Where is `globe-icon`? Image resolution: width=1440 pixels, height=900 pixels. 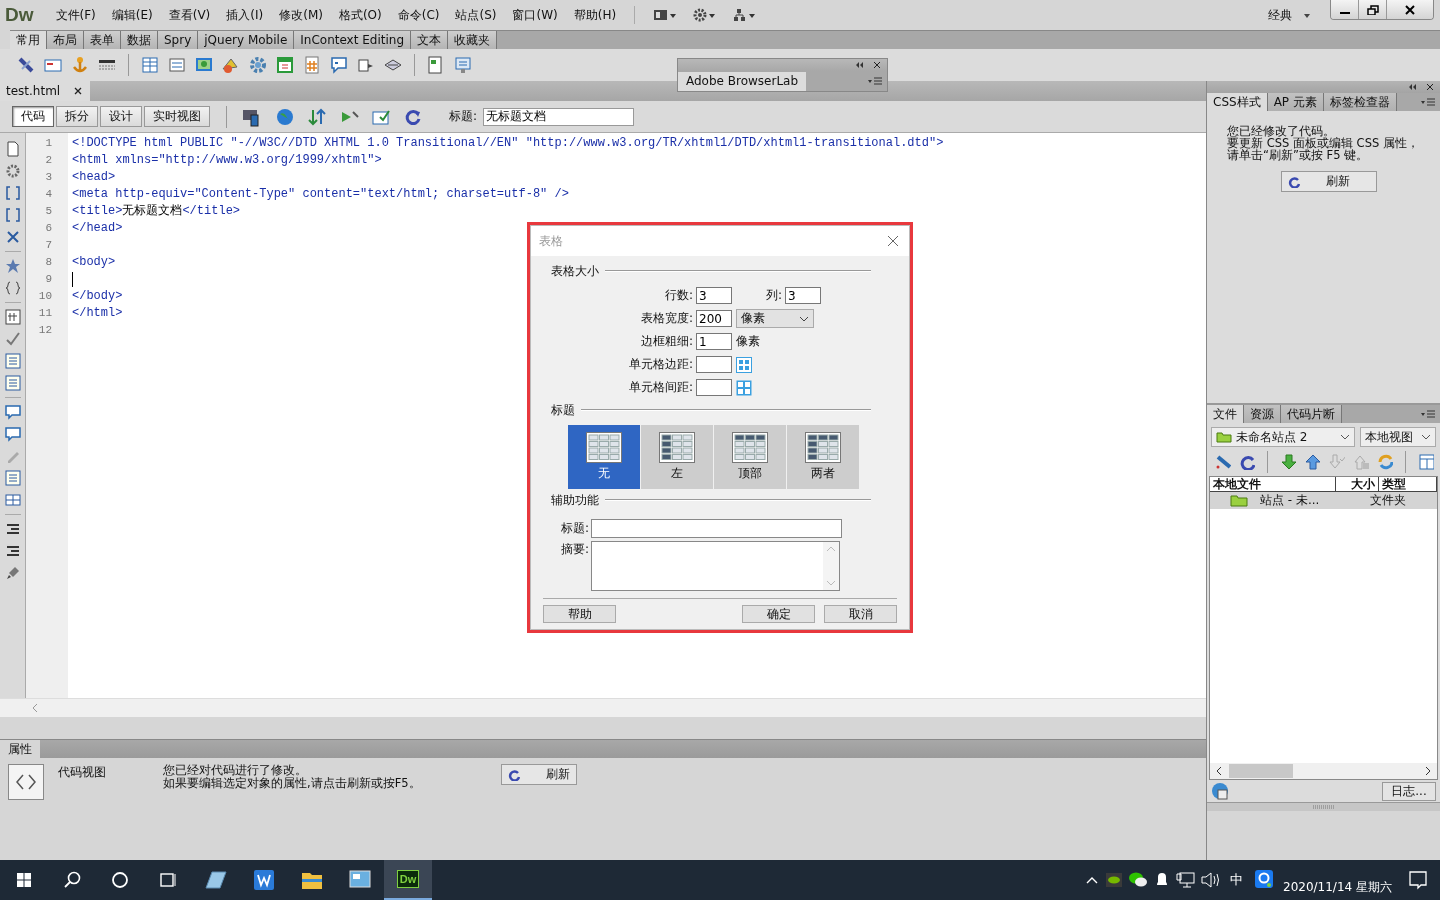
globe-icon is located at coordinates (1220, 791).